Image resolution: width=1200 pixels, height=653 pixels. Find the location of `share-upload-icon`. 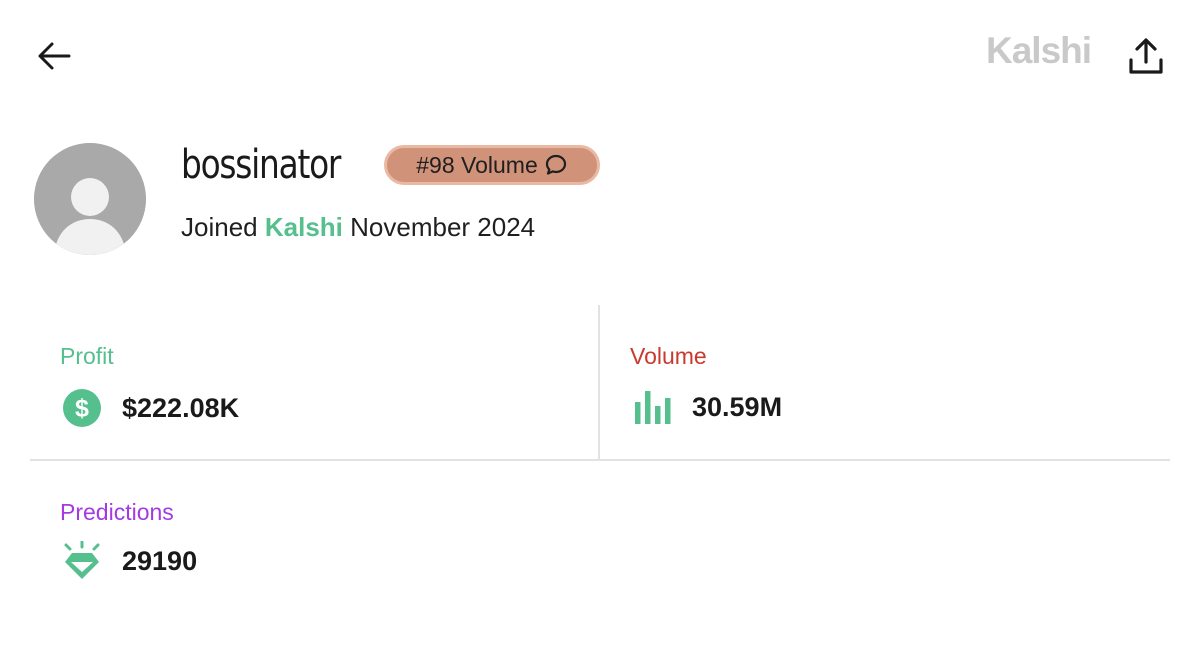

share-upload-icon is located at coordinates (1146, 56).